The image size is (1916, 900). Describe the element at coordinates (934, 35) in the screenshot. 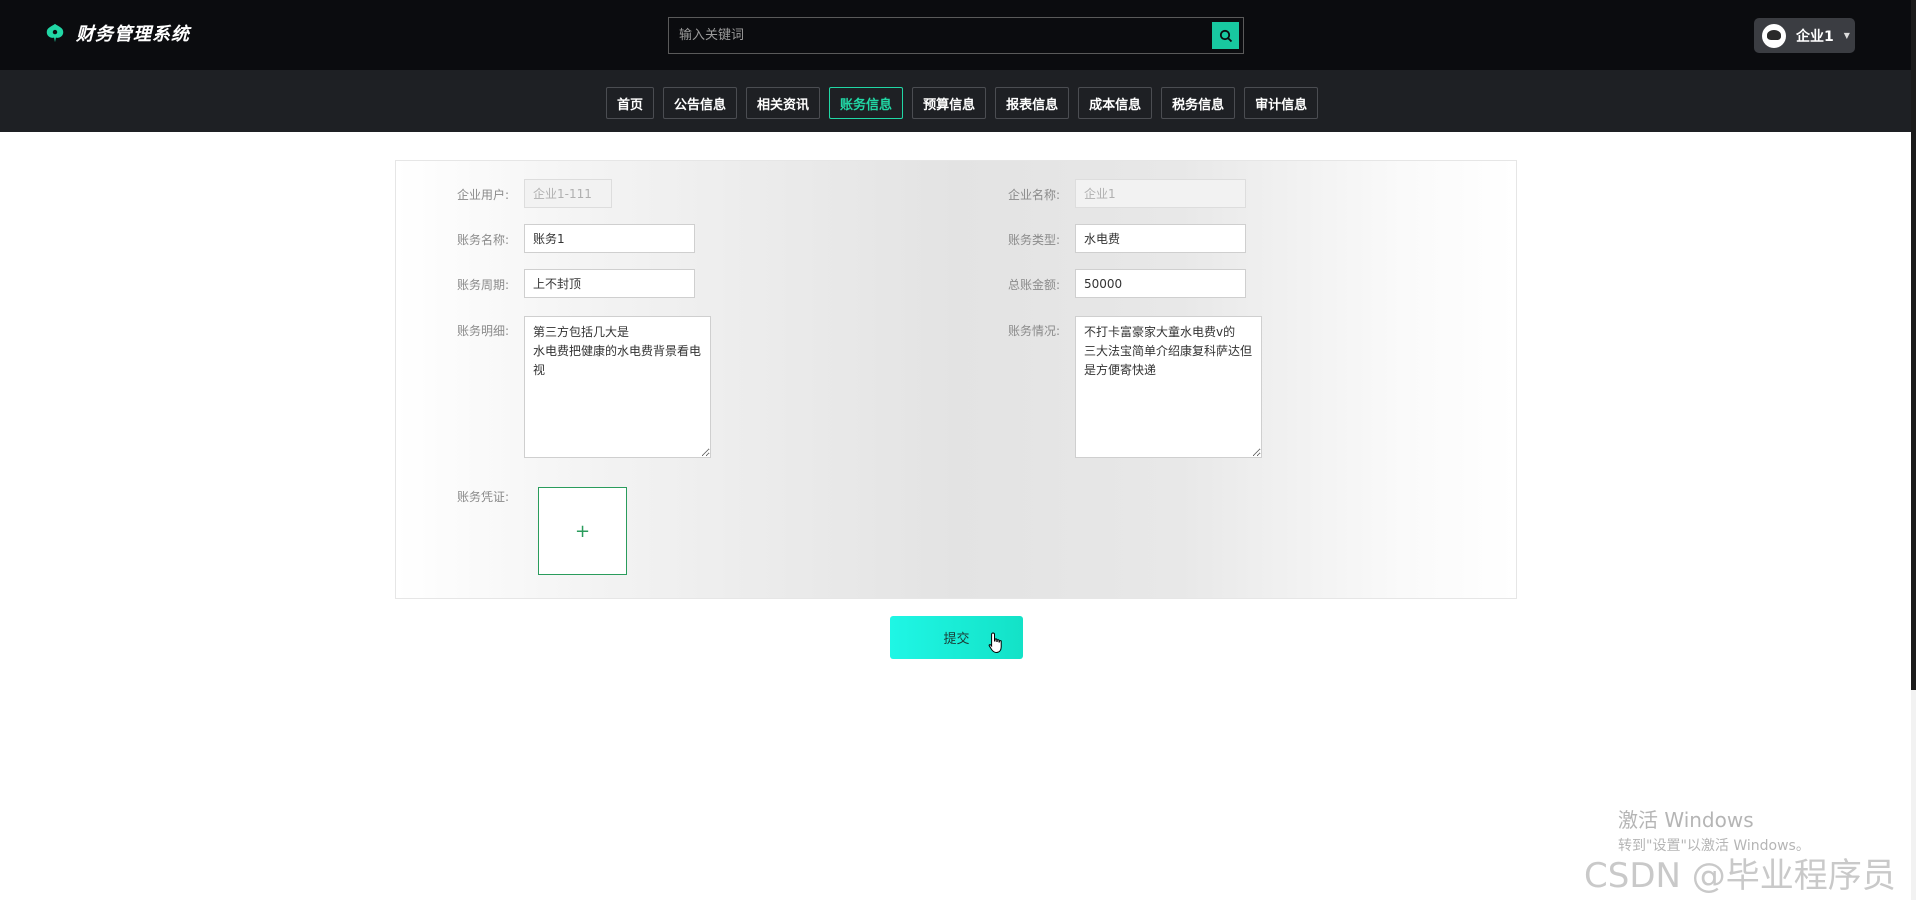

I see `search-input` at that location.